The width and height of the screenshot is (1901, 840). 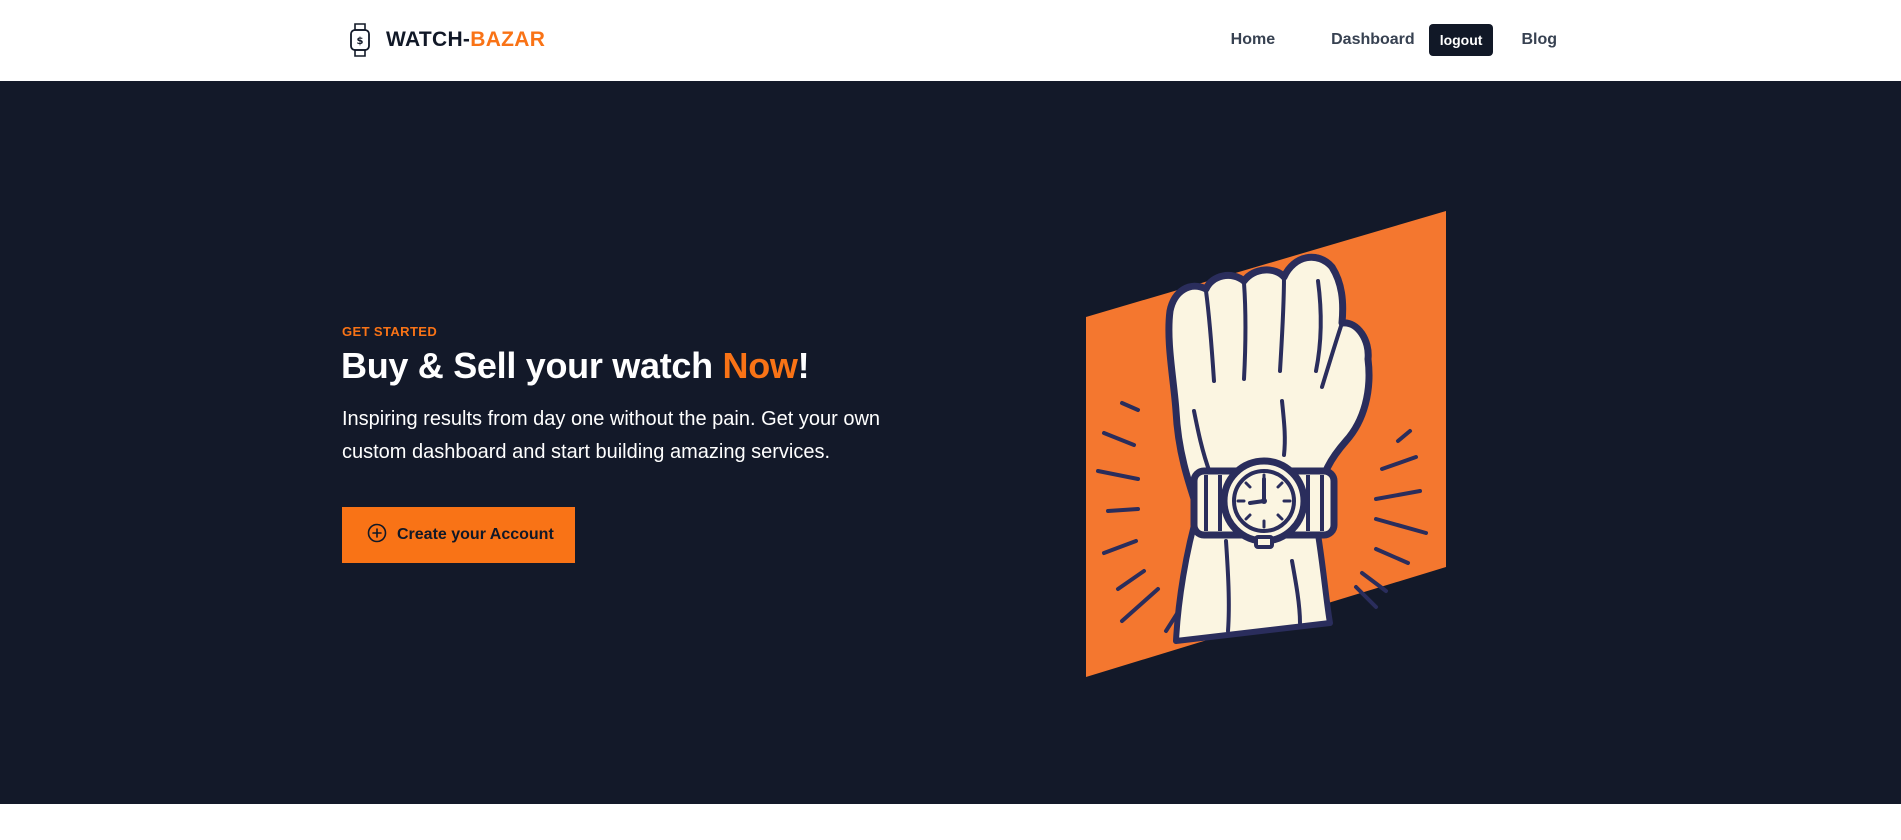 I want to click on brand-name-part2: BAZAR, so click(x=508, y=39).